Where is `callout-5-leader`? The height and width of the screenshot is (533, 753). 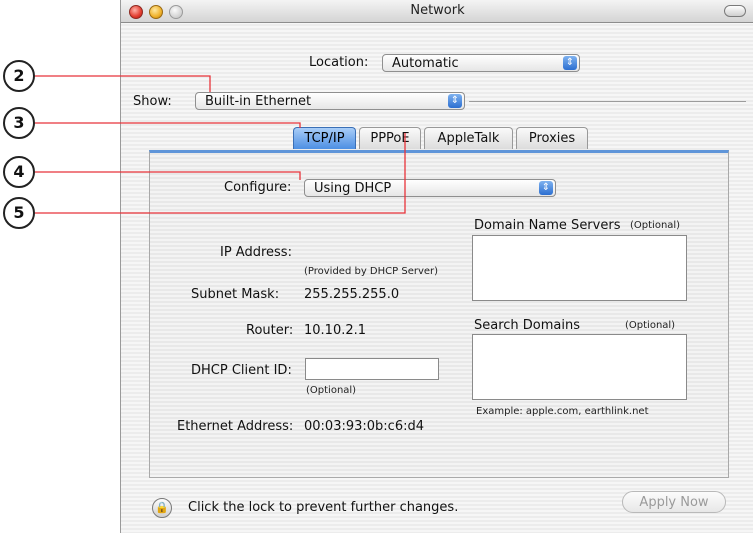
callout-5-leader is located at coordinates (220, 173).